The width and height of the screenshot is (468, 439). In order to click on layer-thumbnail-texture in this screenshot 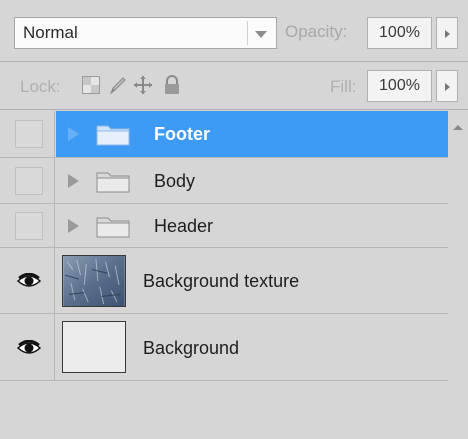, I will do `click(94, 281)`.